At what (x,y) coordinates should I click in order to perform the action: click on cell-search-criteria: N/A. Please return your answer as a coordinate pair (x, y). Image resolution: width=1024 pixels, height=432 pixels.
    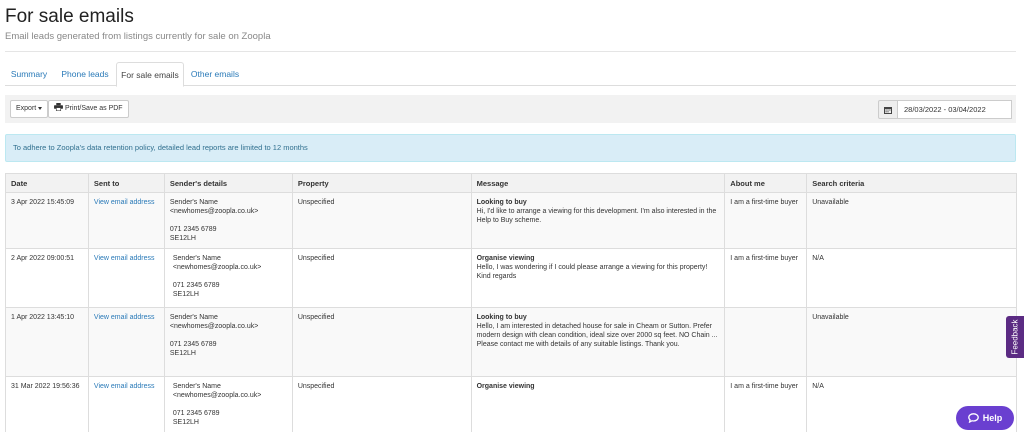
    Looking at the image, I should click on (911, 278).